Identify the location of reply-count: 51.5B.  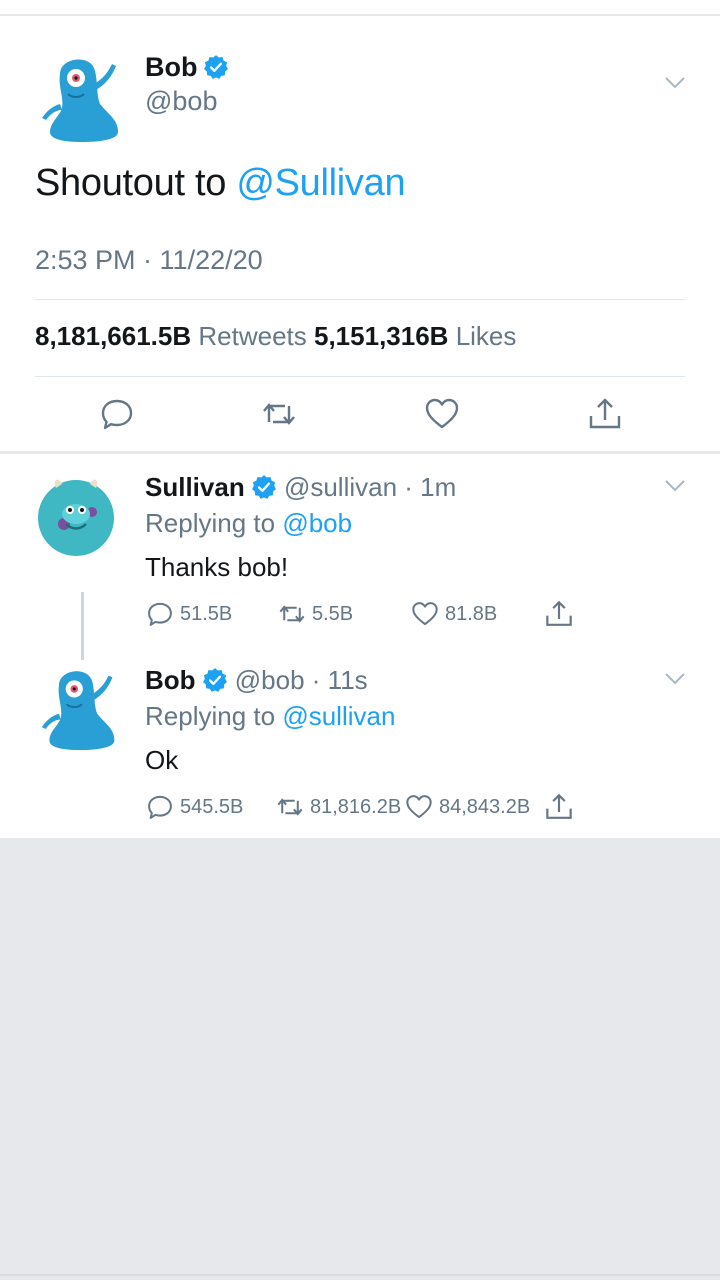
(189, 614).